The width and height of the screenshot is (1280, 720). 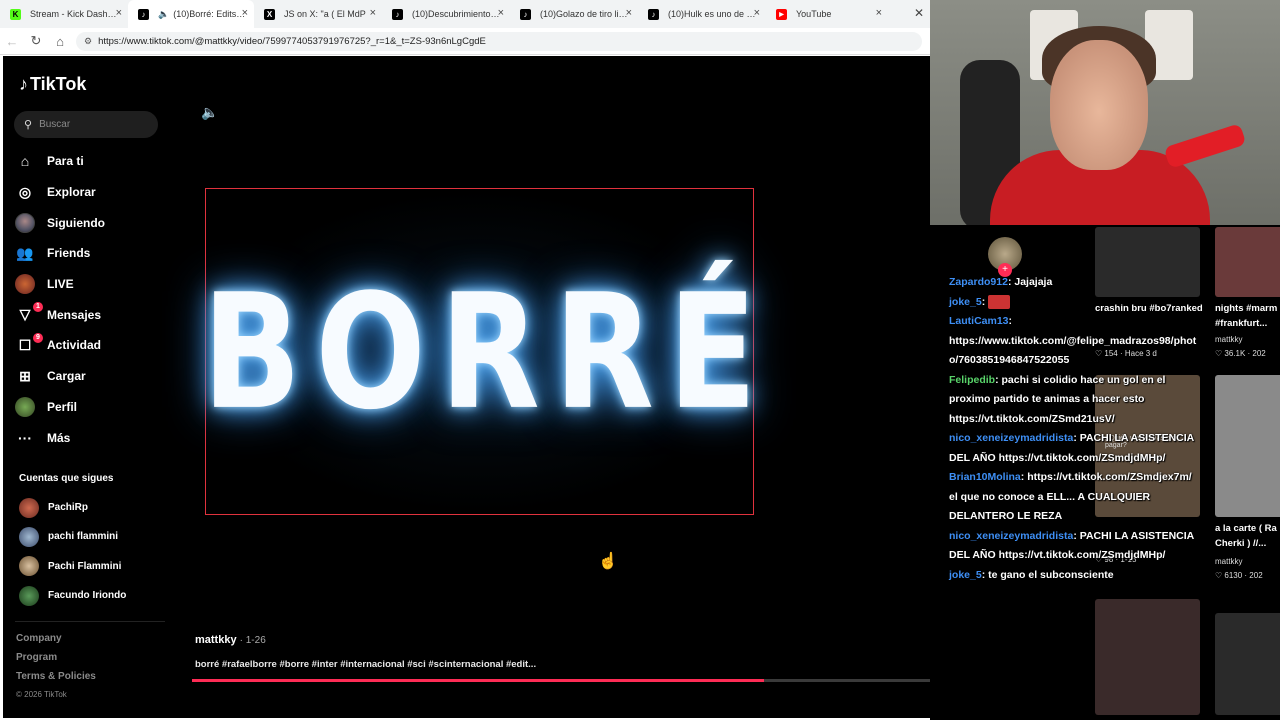 What do you see at coordinates (919, 13) in the screenshot?
I see `close-window-icon: ✕` at bounding box center [919, 13].